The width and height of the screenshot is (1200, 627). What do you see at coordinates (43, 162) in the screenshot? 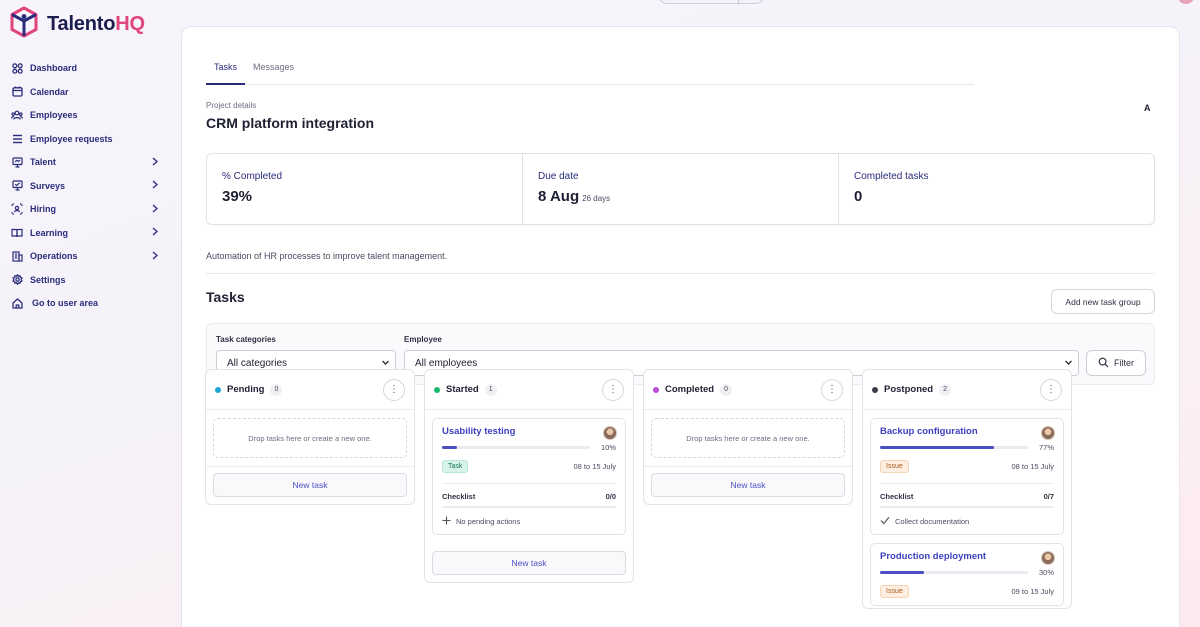
I see `sidebar-item-label: Talent` at bounding box center [43, 162].